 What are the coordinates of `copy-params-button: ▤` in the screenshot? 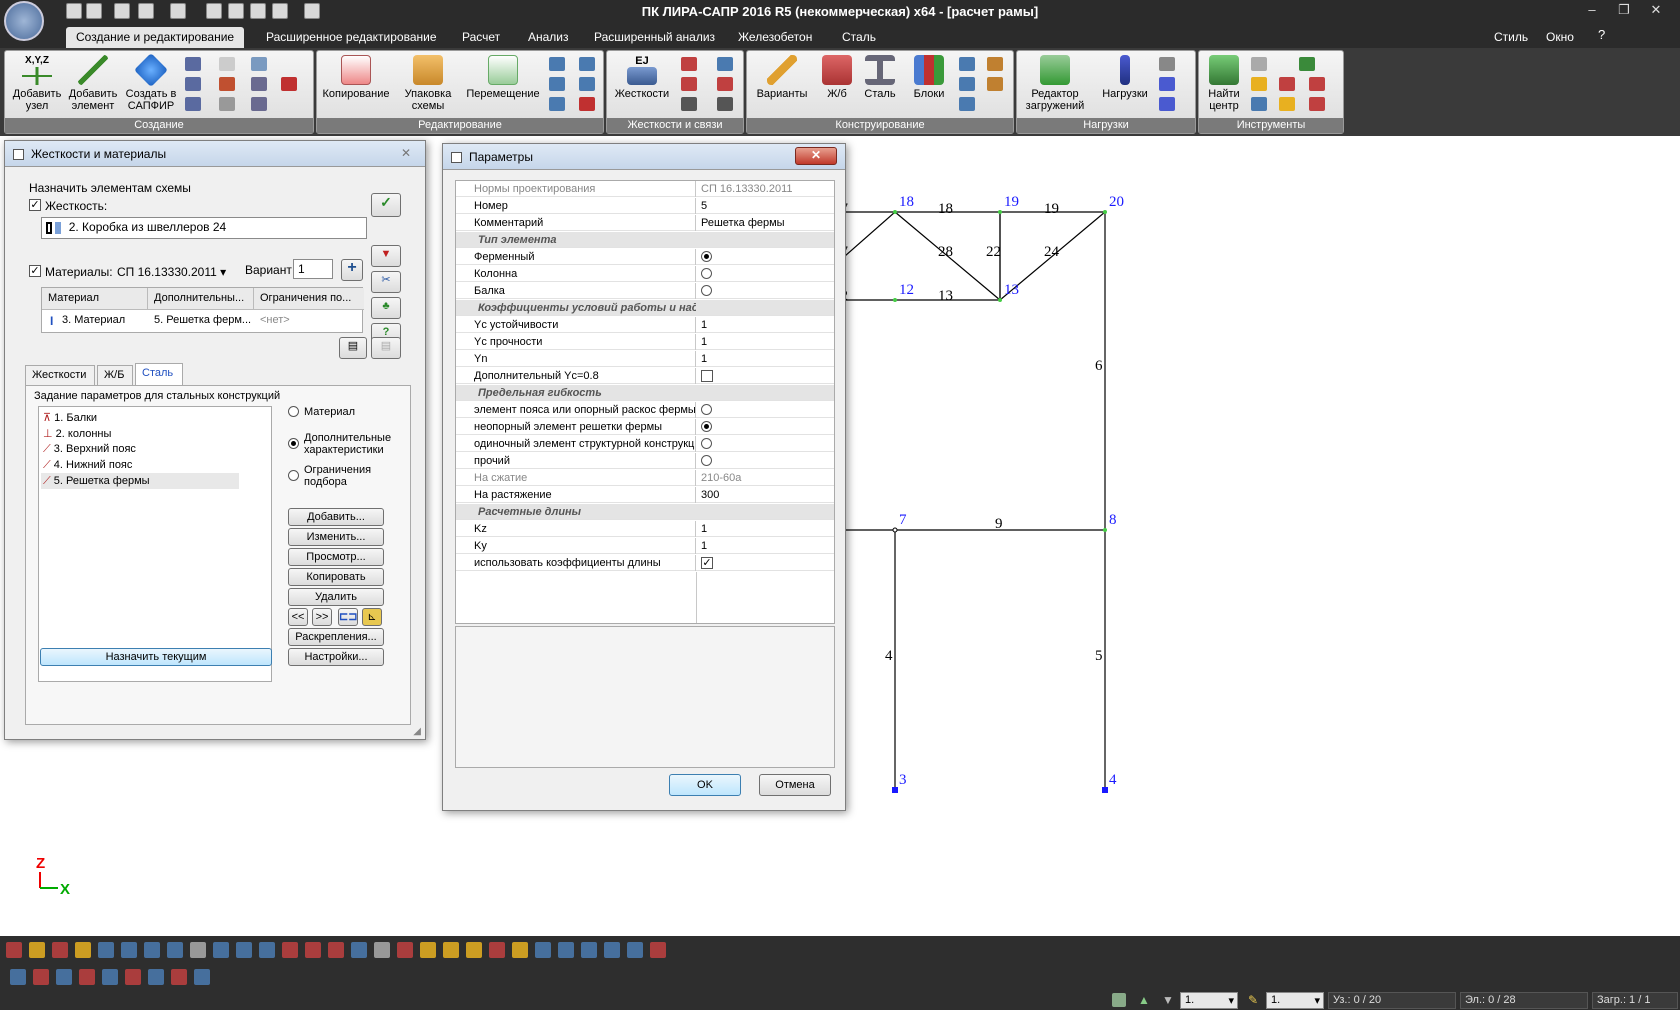 It's located at (353, 348).